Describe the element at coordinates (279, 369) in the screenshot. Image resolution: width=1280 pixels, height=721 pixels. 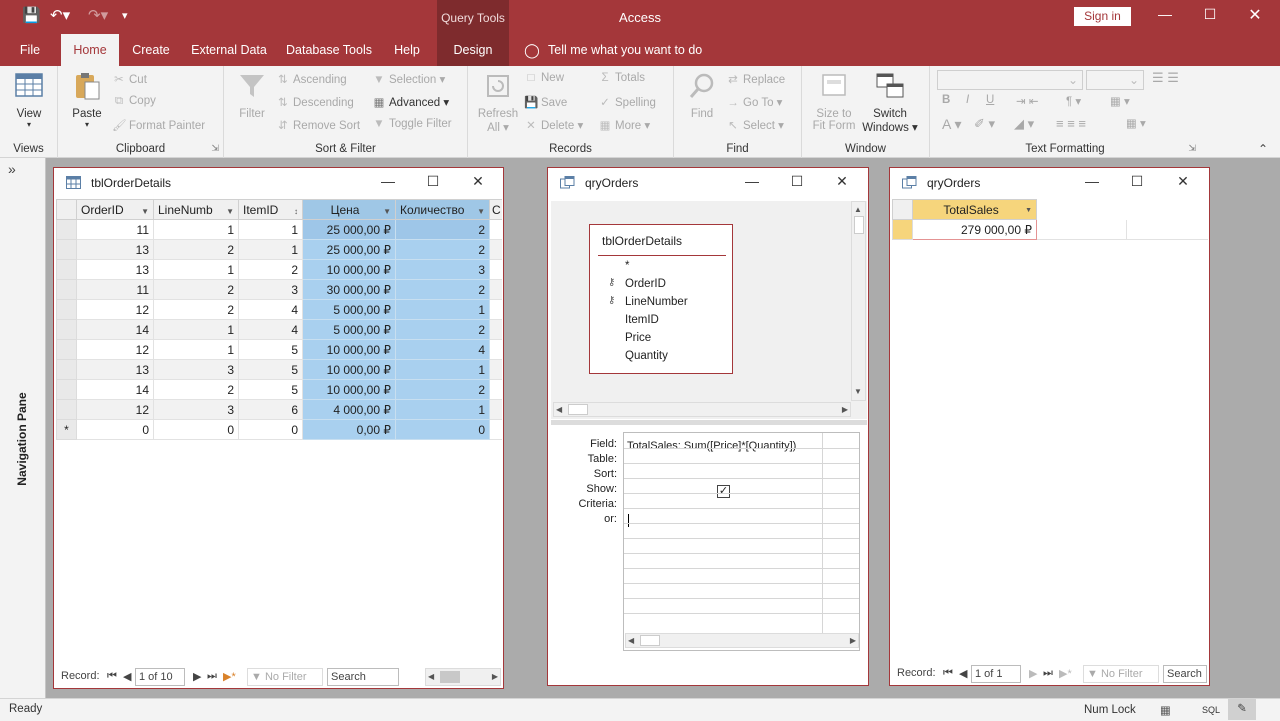
I see `table-row: 13 3 5 10 000,00 ₽1` at that location.